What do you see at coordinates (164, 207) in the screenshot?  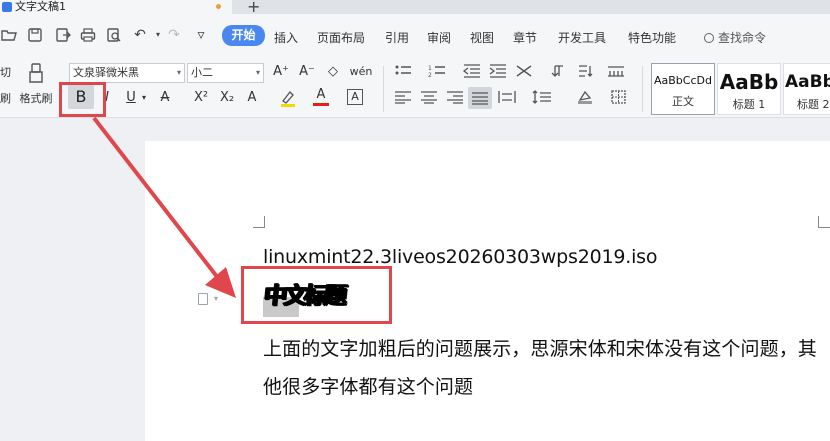 I see `annotation-arrow` at bounding box center [164, 207].